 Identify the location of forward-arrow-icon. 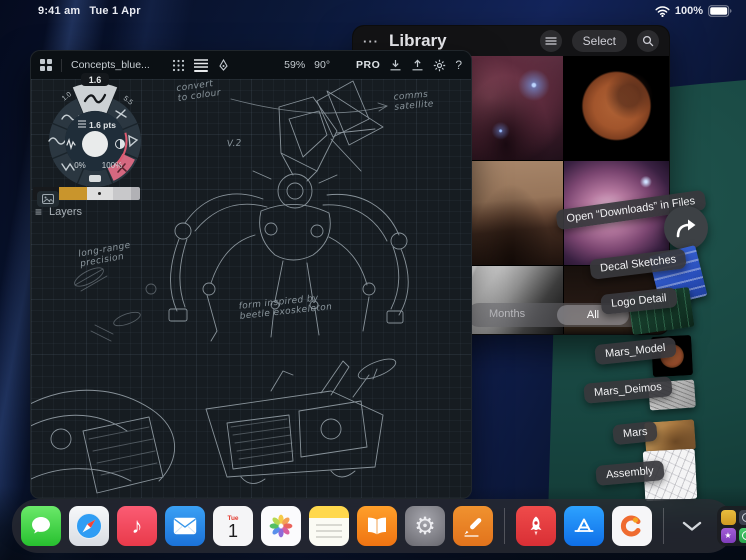
(686, 228).